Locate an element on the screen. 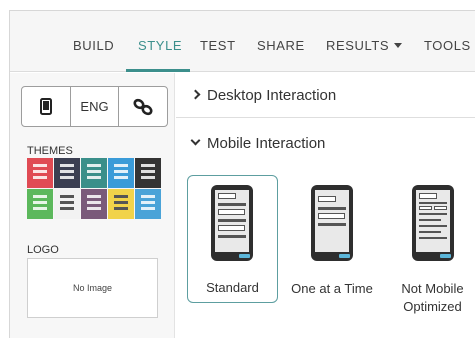  tab-style: STYLE is located at coordinates (160, 45).